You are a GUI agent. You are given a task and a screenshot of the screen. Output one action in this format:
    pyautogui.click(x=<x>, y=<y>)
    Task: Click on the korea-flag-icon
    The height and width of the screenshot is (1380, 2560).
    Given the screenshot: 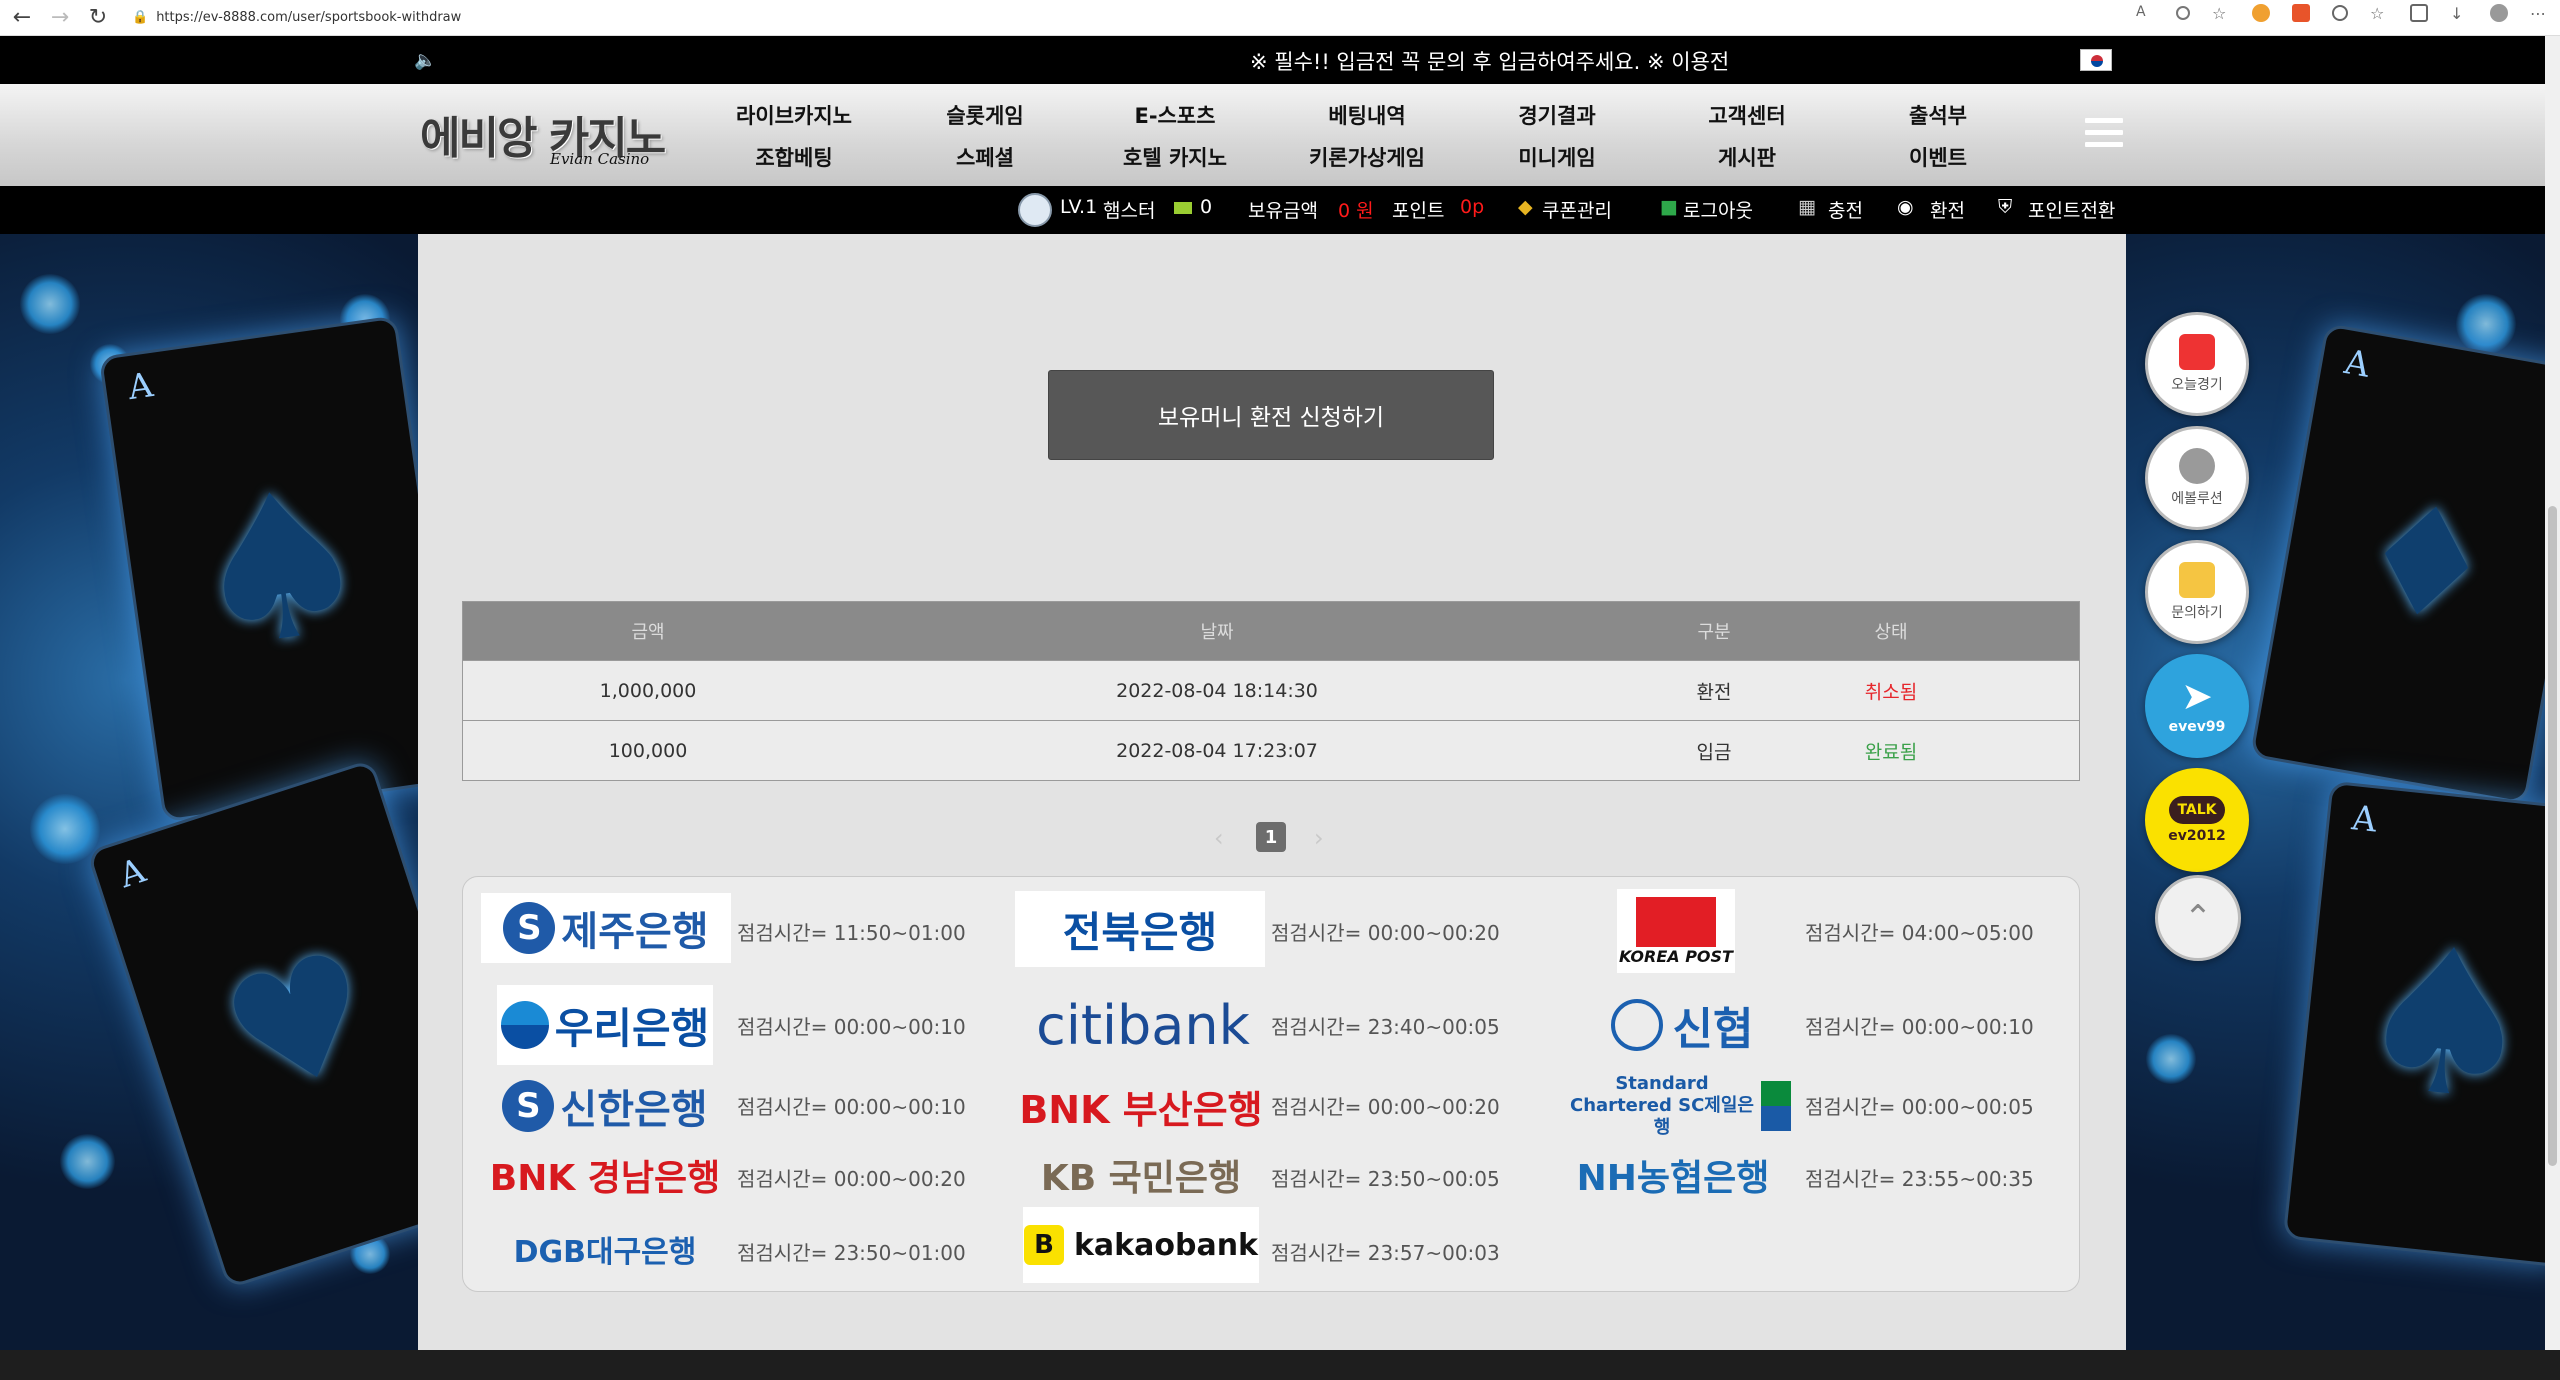 What is the action you would take?
    pyautogui.click(x=2096, y=60)
    